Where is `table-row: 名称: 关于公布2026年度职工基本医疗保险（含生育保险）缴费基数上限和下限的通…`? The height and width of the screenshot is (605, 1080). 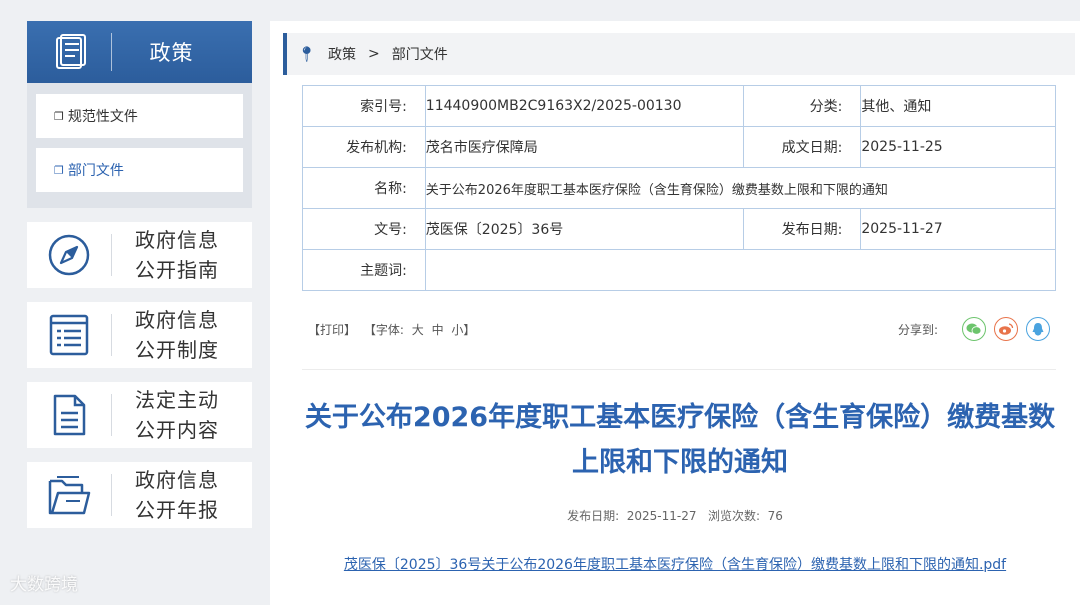 table-row: 名称: 关于公布2026年度职工基本医疗保险（含生育保险）缴费基数上限和下限的通… is located at coordinates (679, 188).